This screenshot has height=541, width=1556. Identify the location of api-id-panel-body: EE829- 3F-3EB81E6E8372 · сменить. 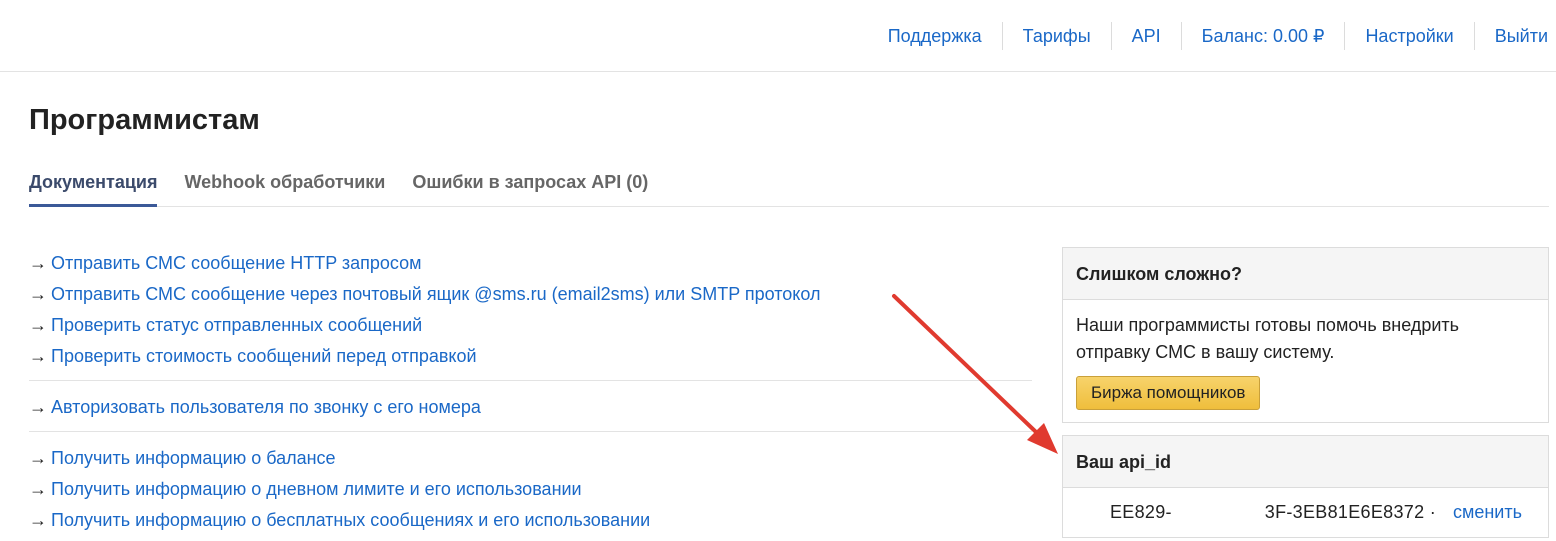
(1305, 513).